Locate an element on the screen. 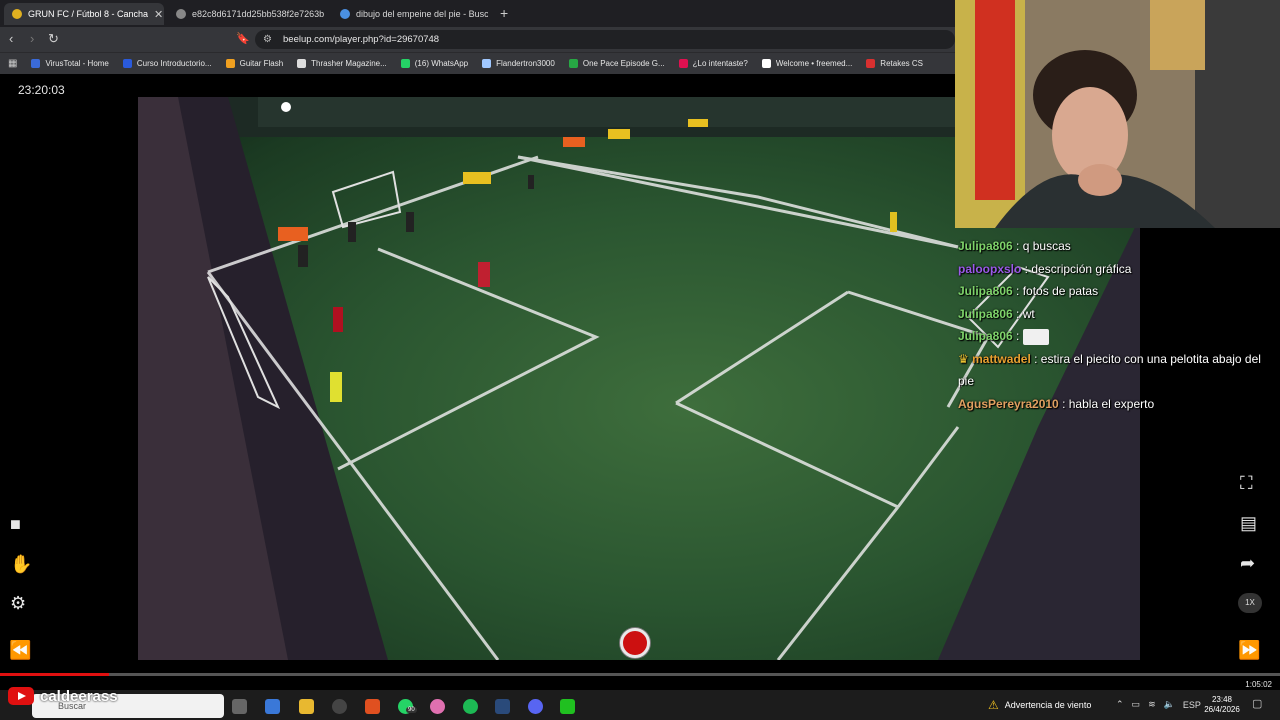  apps-grid-icon: ▦ is located at coordinates (12, 63).